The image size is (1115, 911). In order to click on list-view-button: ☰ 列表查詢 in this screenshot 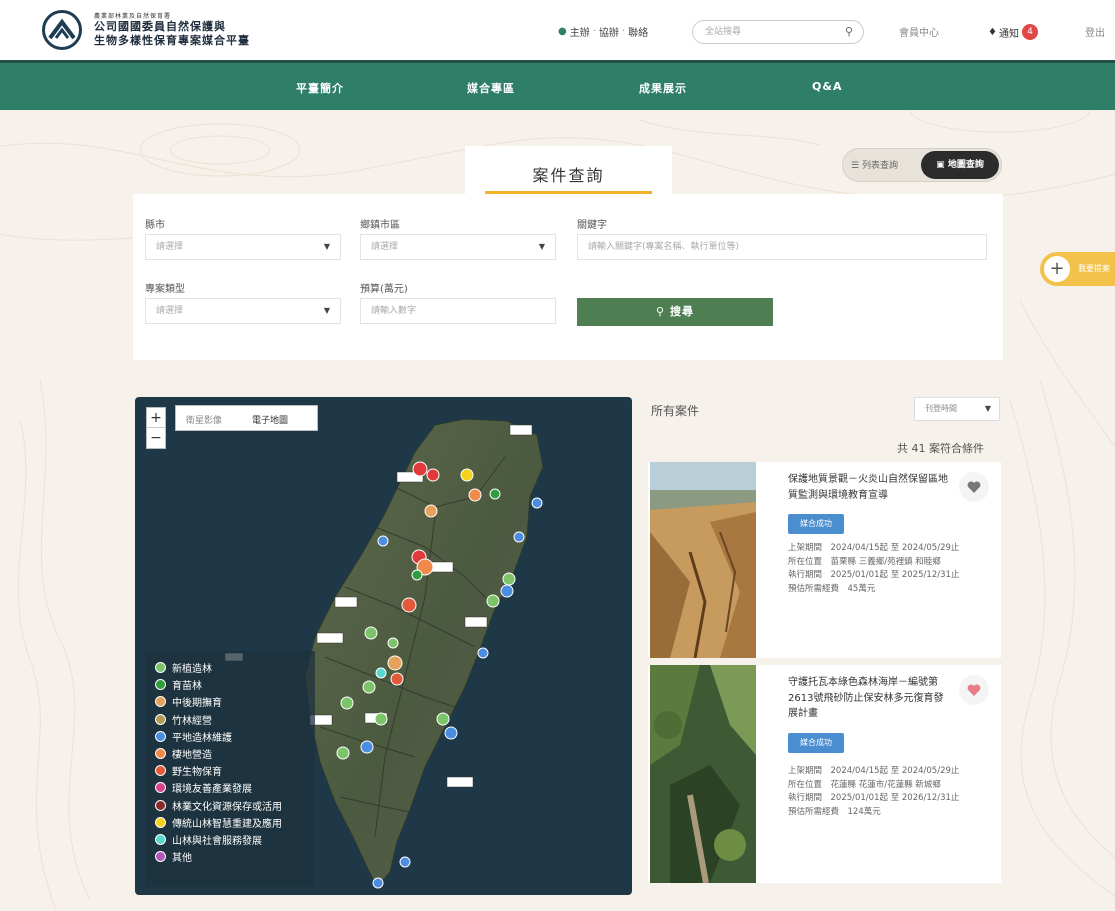, I will do `click(874, 164)`.